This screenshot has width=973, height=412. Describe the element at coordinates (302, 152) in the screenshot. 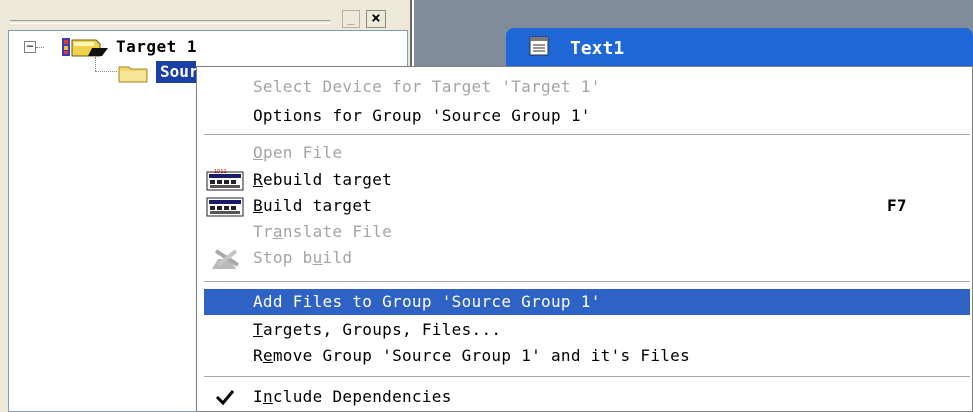

I see `menu-item-label-rest: pen File` at that location.